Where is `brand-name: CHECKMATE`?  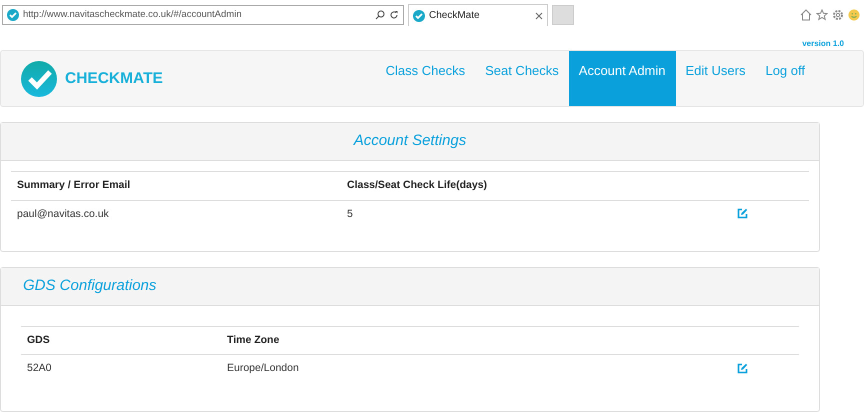 brand-name: CHECKMATE is located at coordinates (114, 78).